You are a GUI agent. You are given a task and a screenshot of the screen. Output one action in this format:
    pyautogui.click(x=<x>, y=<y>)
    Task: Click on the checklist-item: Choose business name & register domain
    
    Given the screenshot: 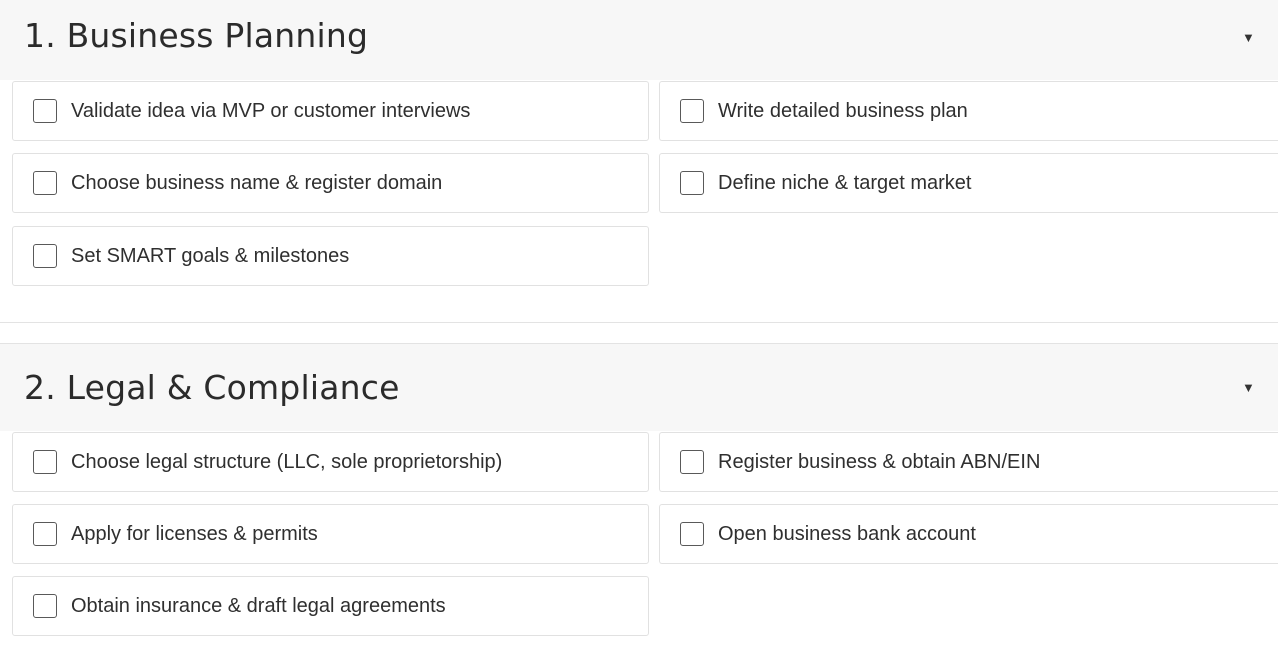 What is the action you would take?
    pyautogui.click(x=330, y=183)
    